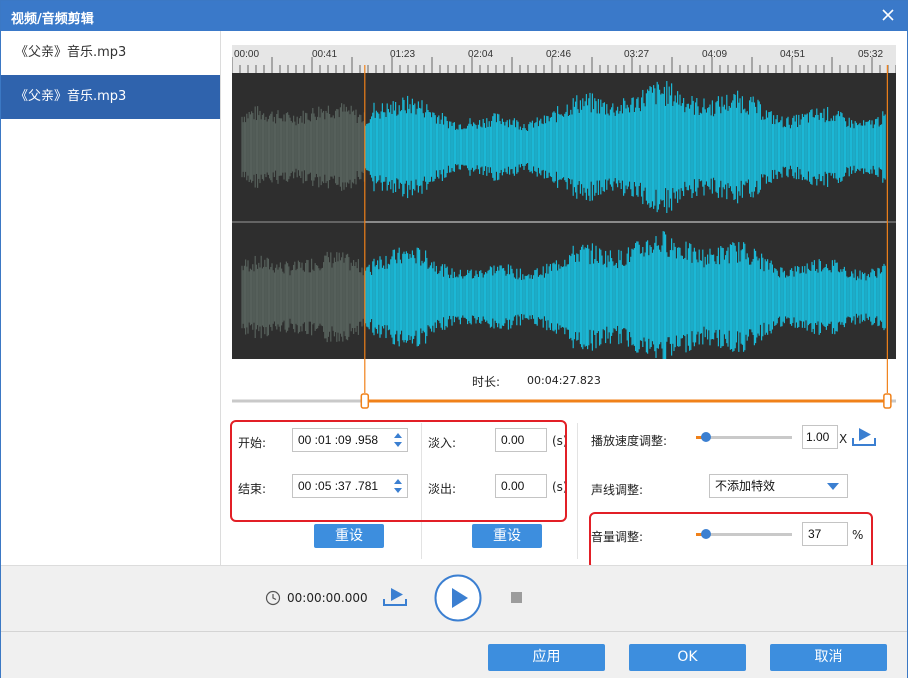 This screenshot has width=908, height=678. What do you see at coordinates (398, 471) in the screenshot?
I see `trim-highlight-box` at bounding box center [398, 471].